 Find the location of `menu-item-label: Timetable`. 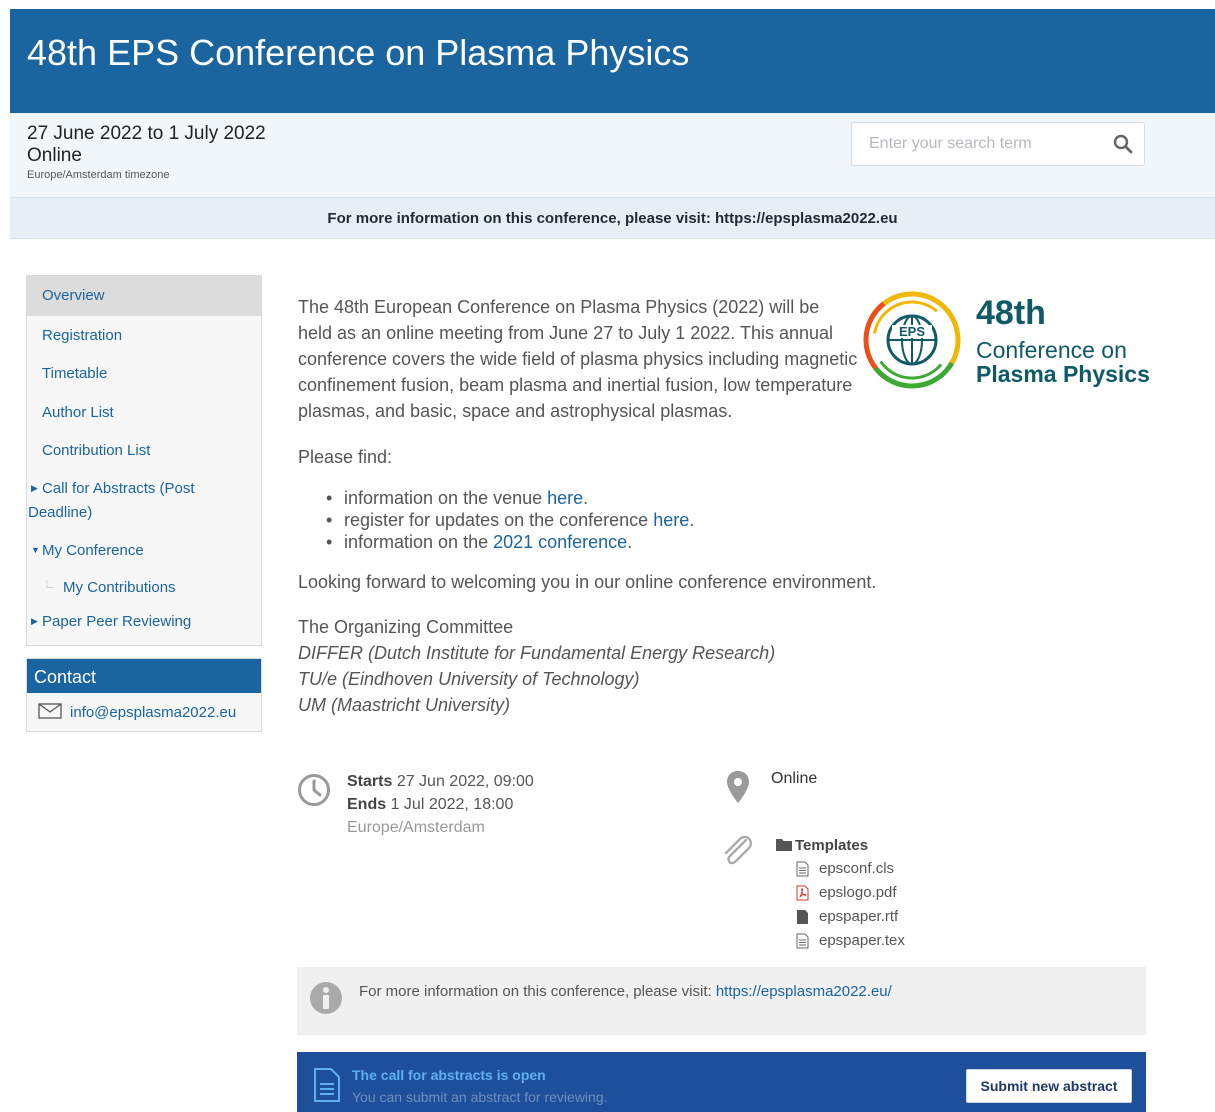

menu-item-label: Timetable is located at coordinates (75, 373).